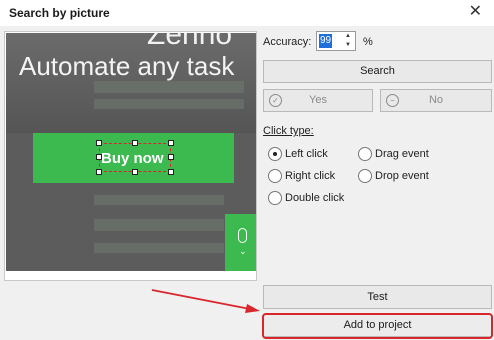 The width and height of the screenshot is (494, 340). Describe the element at coordinates (252, 308) in the screenshot. I see `arrowhead-icon` at that location.